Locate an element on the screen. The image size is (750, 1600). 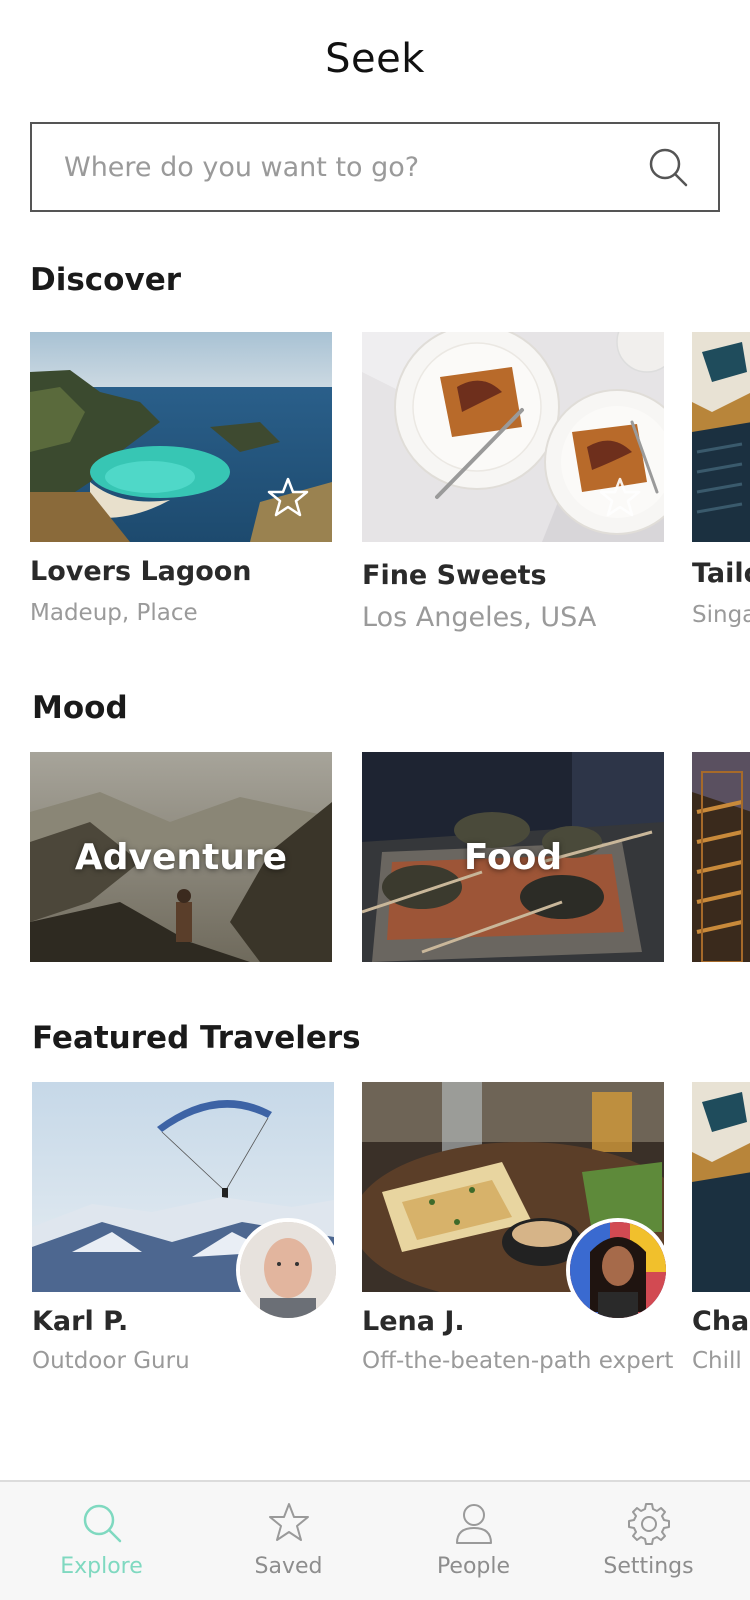
mood-card-food: Food is located at coordinates (513, 857).